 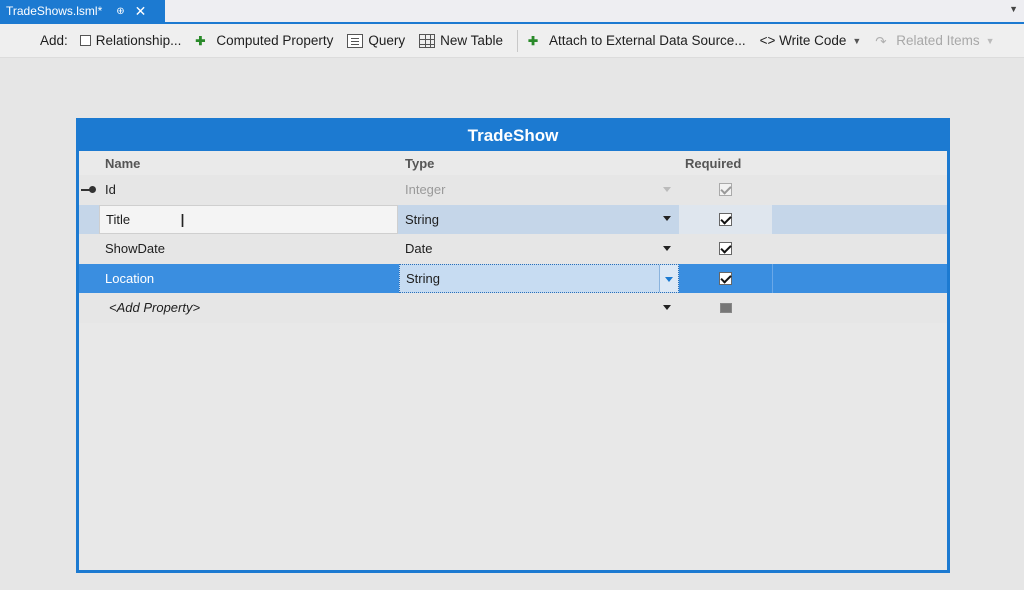 I want to click on add-computed-property-button: ✚ Computed Property, so click(x=264, y=40).